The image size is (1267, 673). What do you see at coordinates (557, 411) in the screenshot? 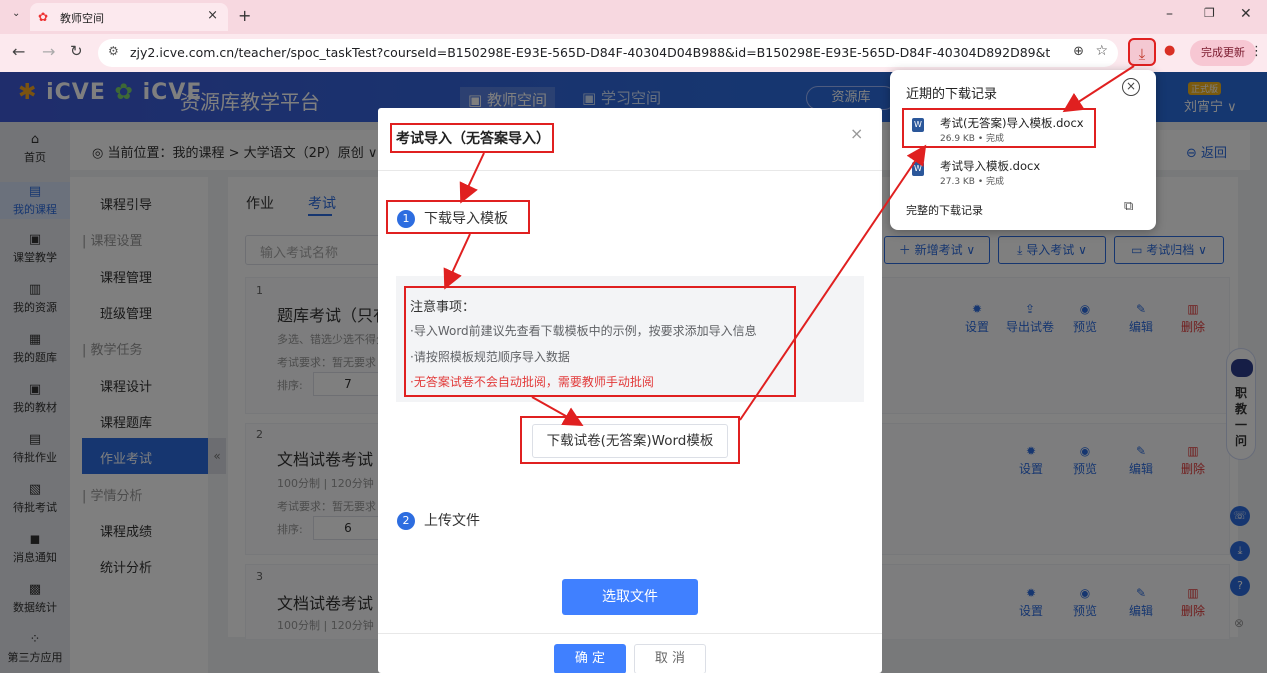
I see `arrow-notice-to-button` at bounding box center [557, 411].